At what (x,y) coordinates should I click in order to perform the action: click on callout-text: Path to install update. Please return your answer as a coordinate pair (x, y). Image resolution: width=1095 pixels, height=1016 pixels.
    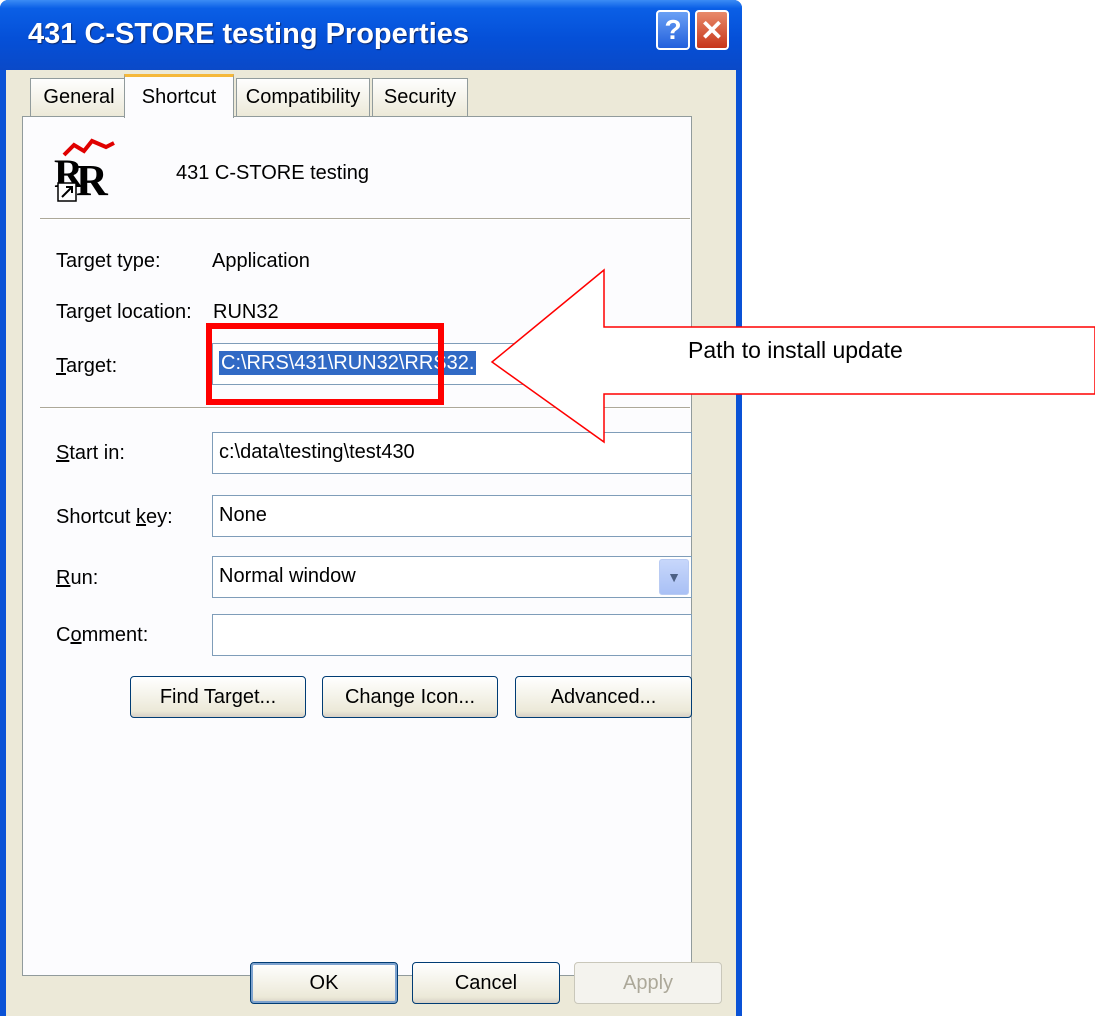
    Looking at the image, I should click on (795, 350).